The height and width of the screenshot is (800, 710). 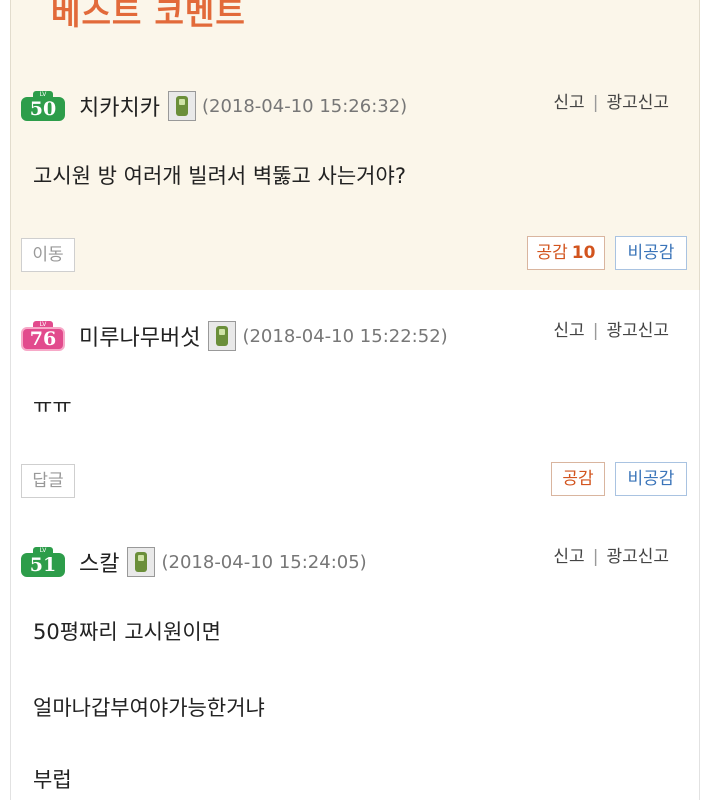 What do you see at coordinates (48, 481) in the screenshot?
I see `reply-button: 답글` at bounding box center [48, 481].